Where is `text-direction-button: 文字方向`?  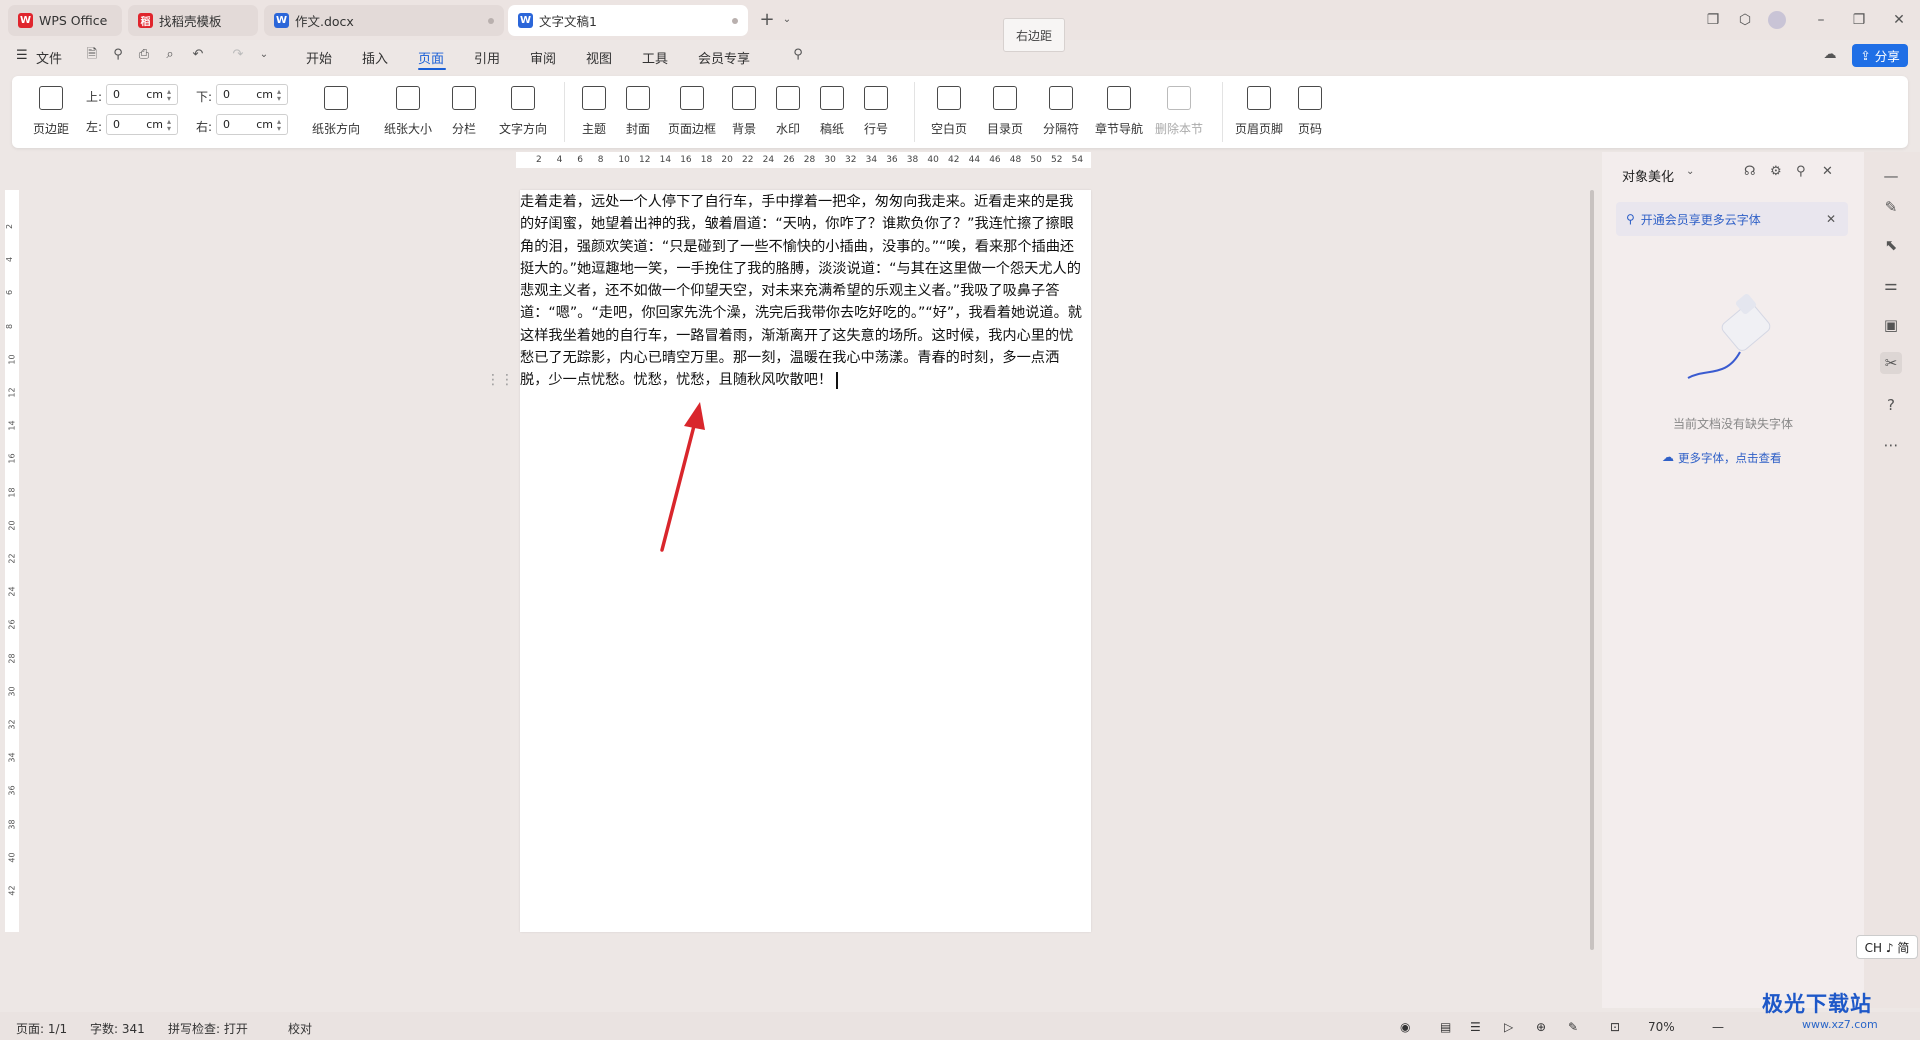 text-direction-button: 文字方向 is located at coordinates (523, 113).